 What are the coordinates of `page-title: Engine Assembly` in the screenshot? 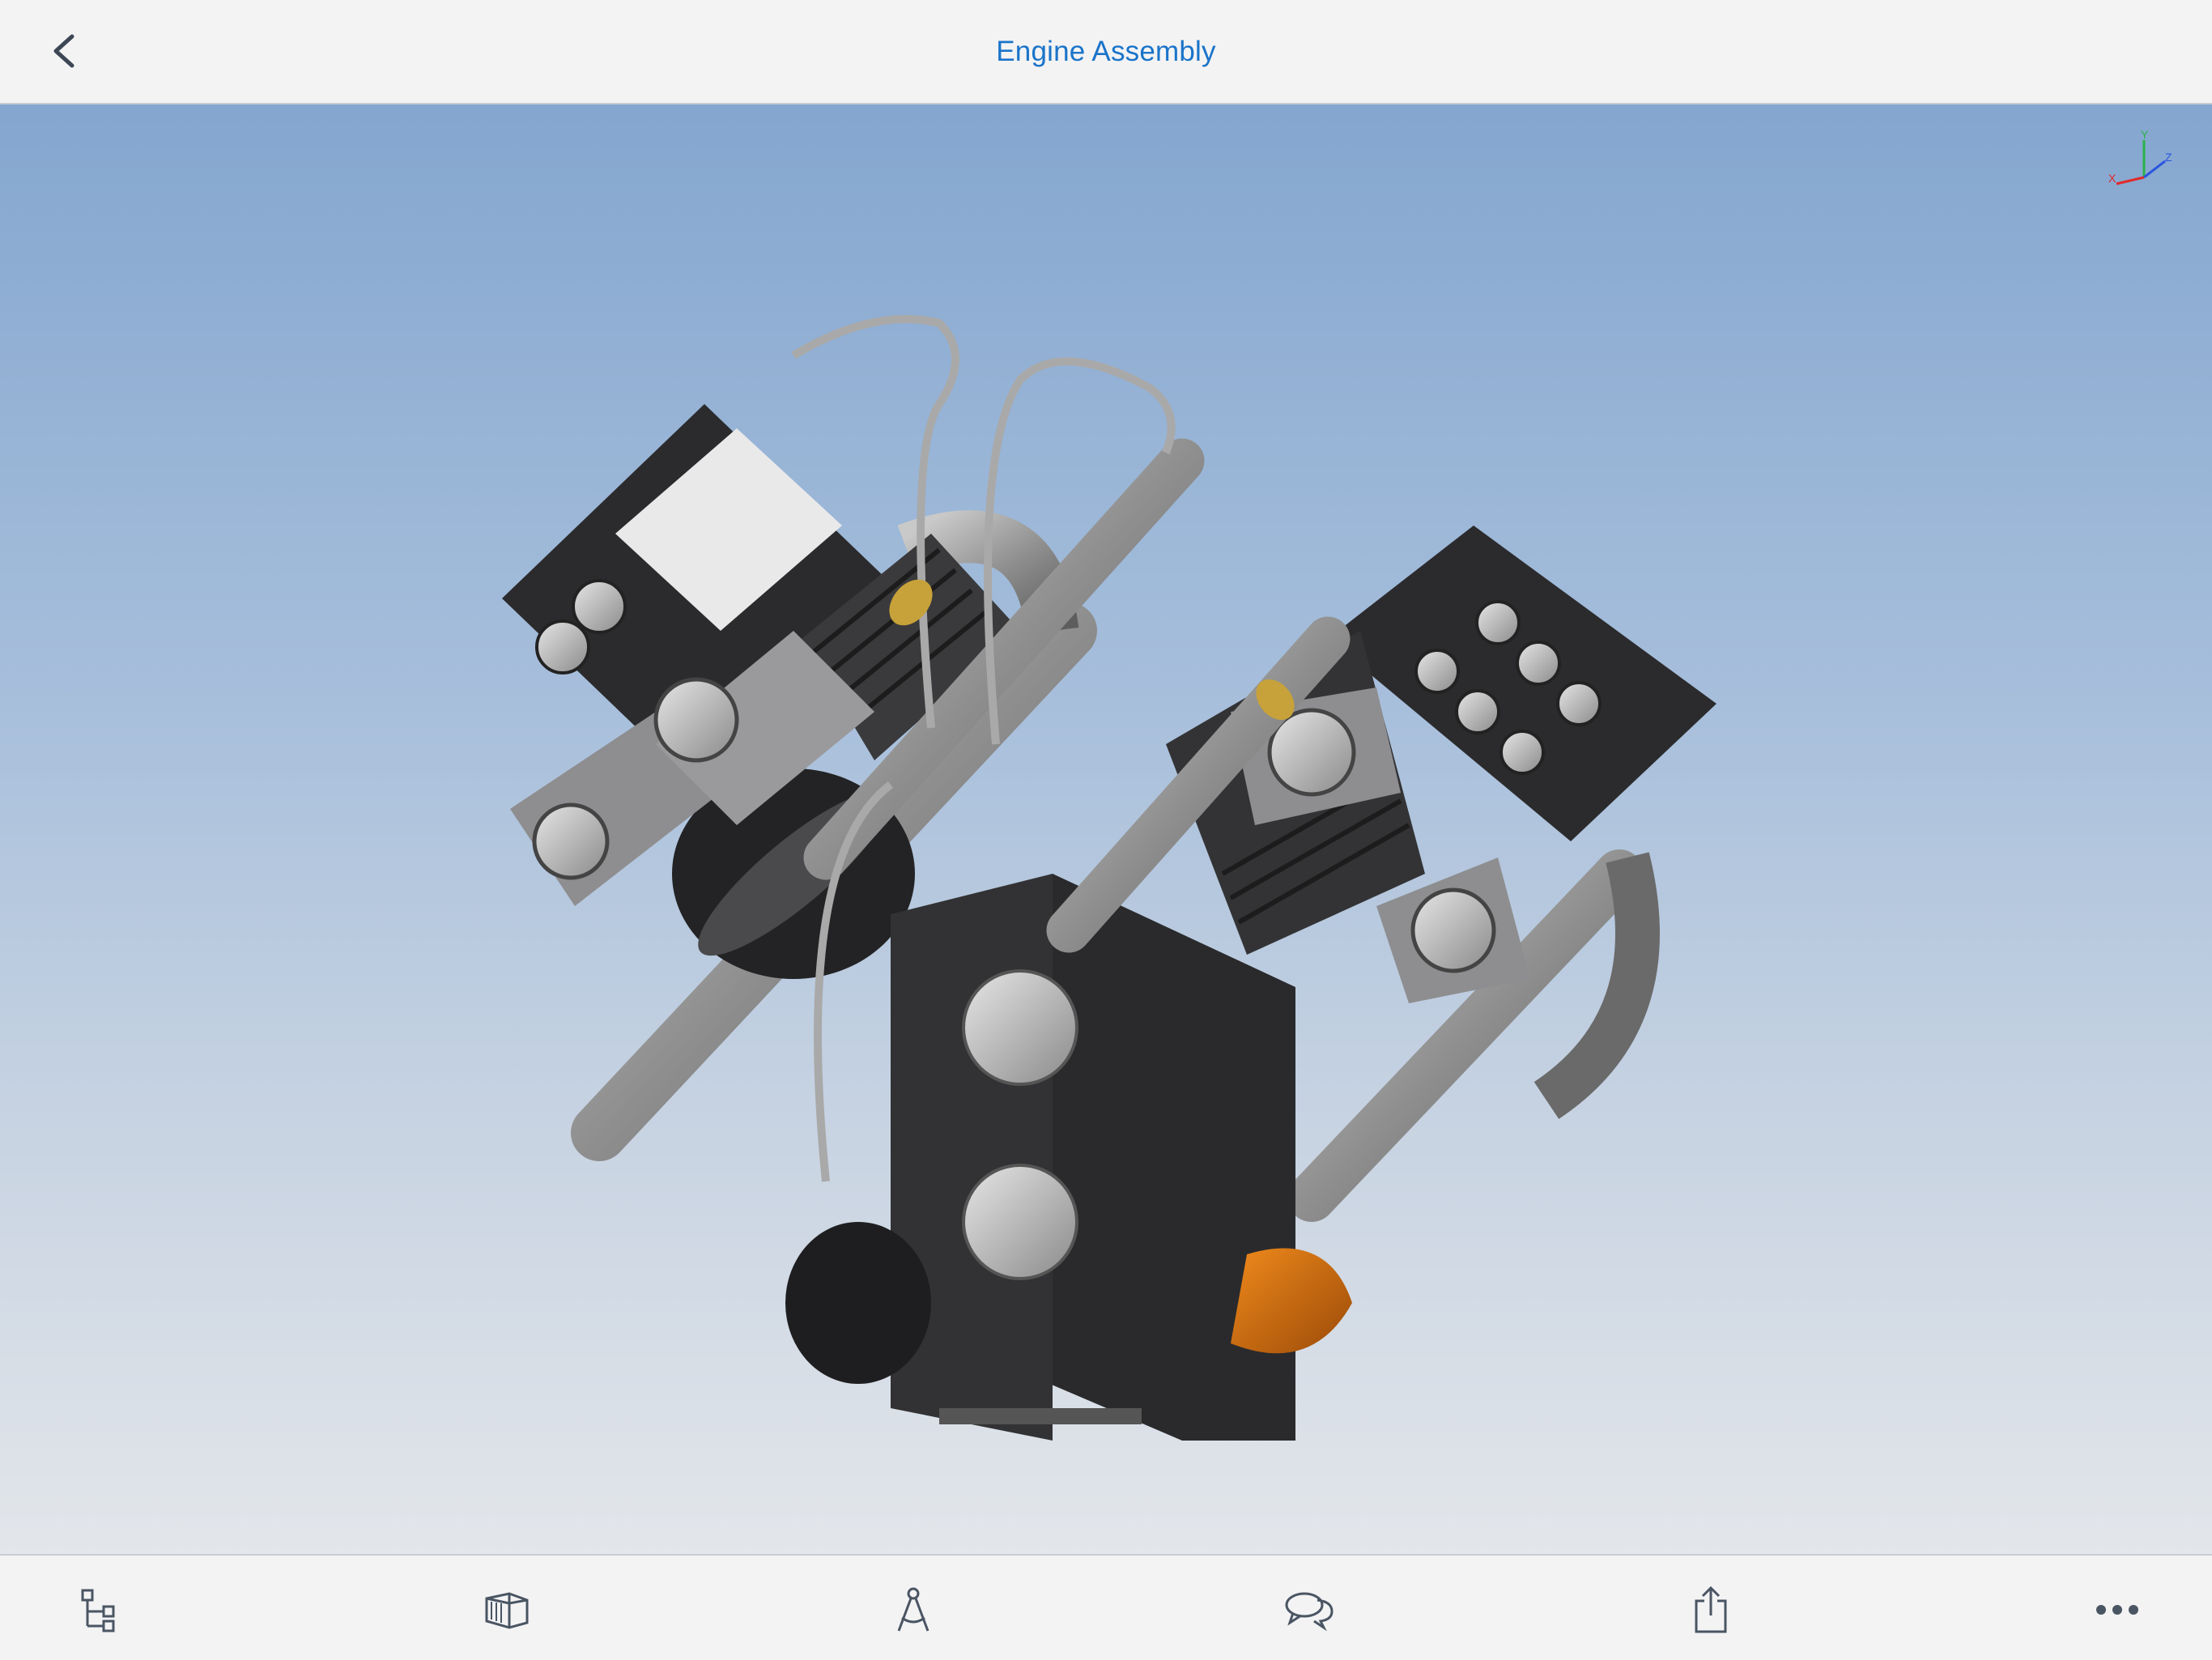 It's located at (1106, 51).